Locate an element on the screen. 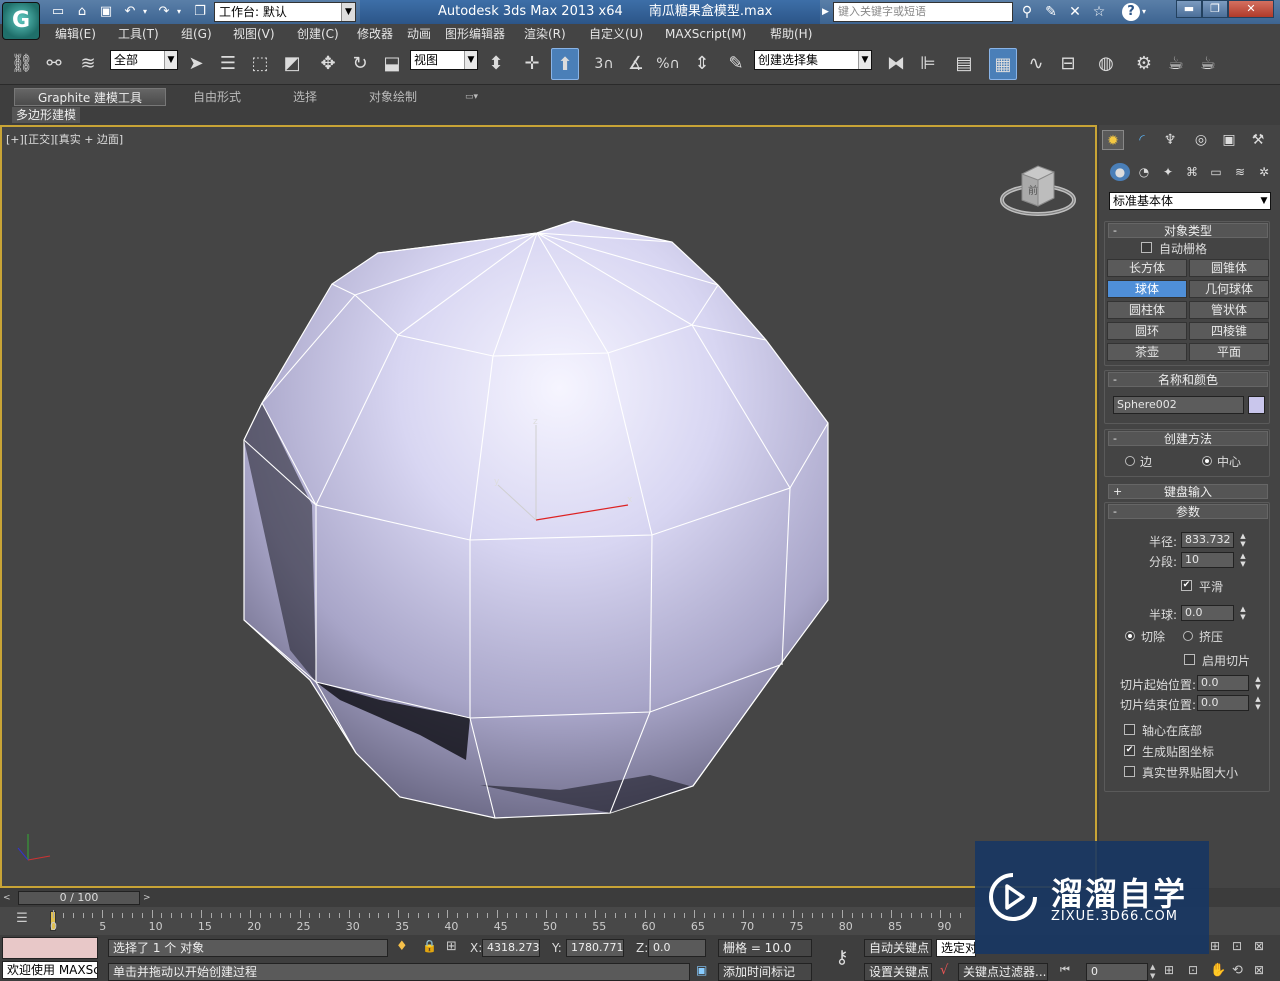  edge-radio is located at coordinates (1130, 461).